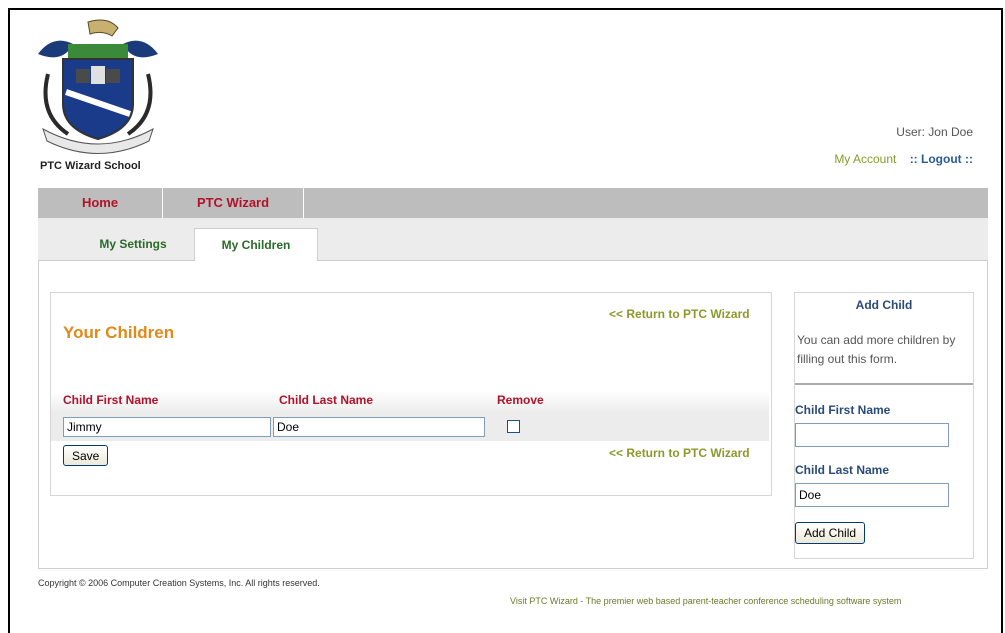  I want to click on school-crest-logo, so click(98, 86).